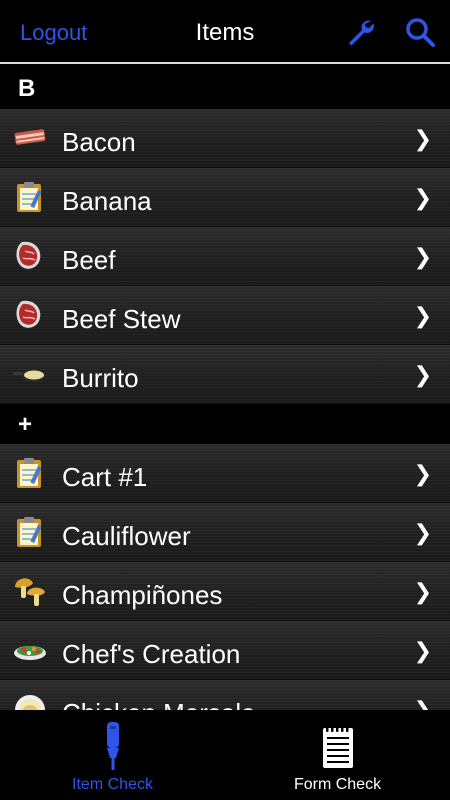 This screenshot has width=450, height=800. What do you see at coordinates (225, 197) in the screenshot?
I see `list-item-banana: Banana ❯` at bounding box center [225, 197].